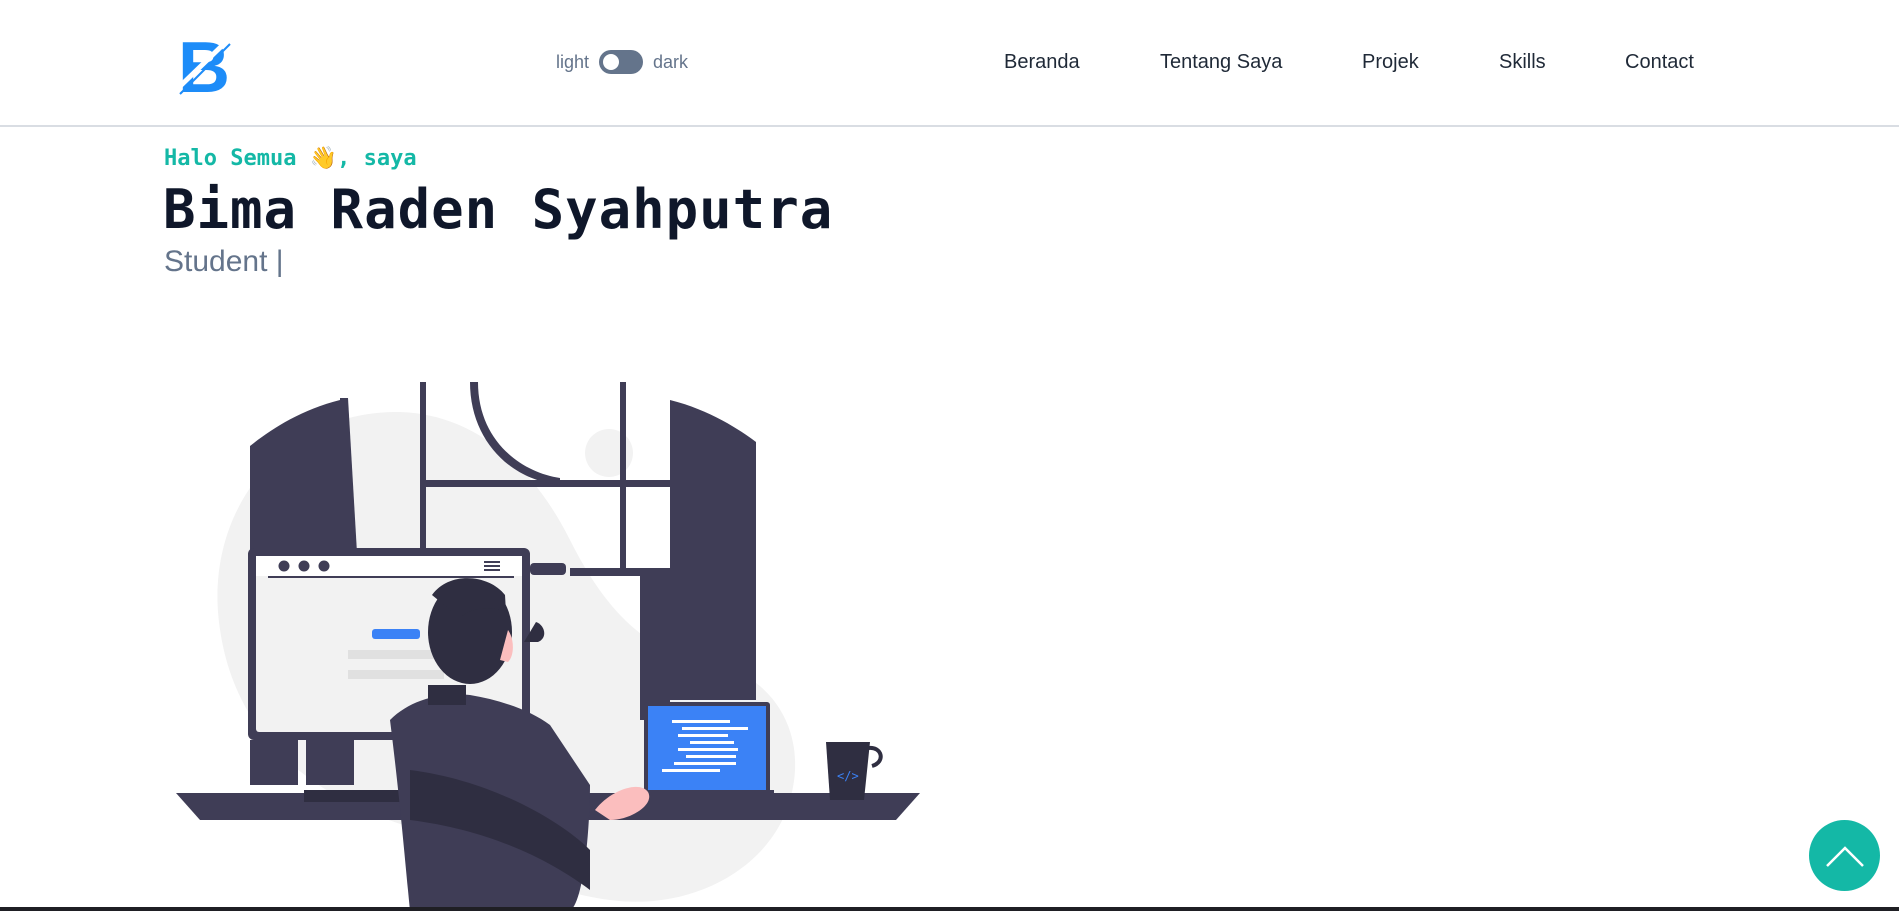 The image size is (1899, 911). Describe the element at coordinates (1221, 62) in the screenshot. I see `nav-link-tentang-saya: Tentang Saya` at that location.